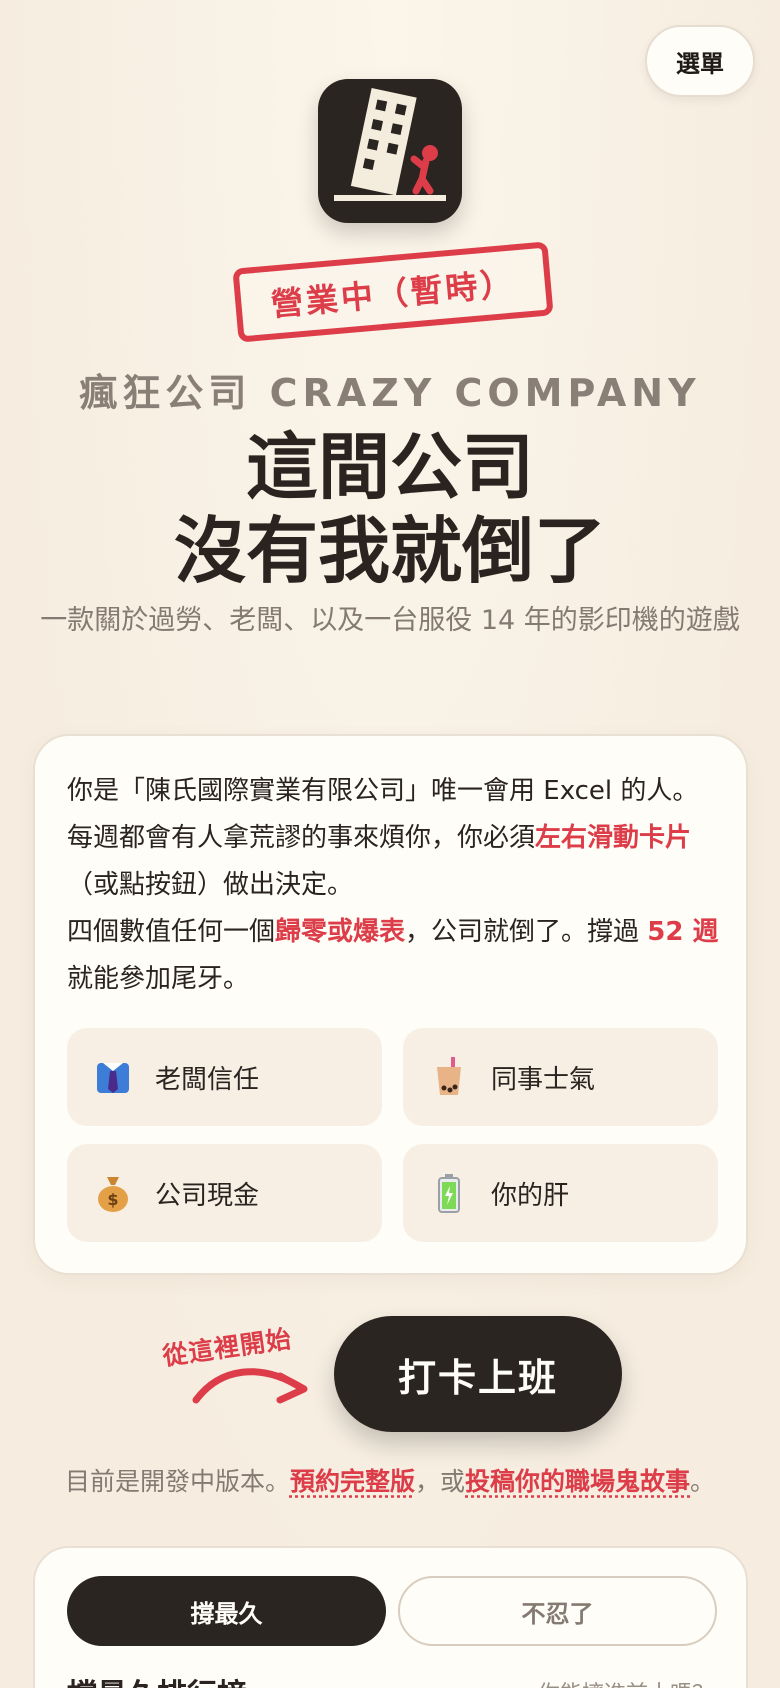  Describe the element at coordinates (393, 292) in the screenshot. I see `status-stamp: 營業中（暫時）` at that location.